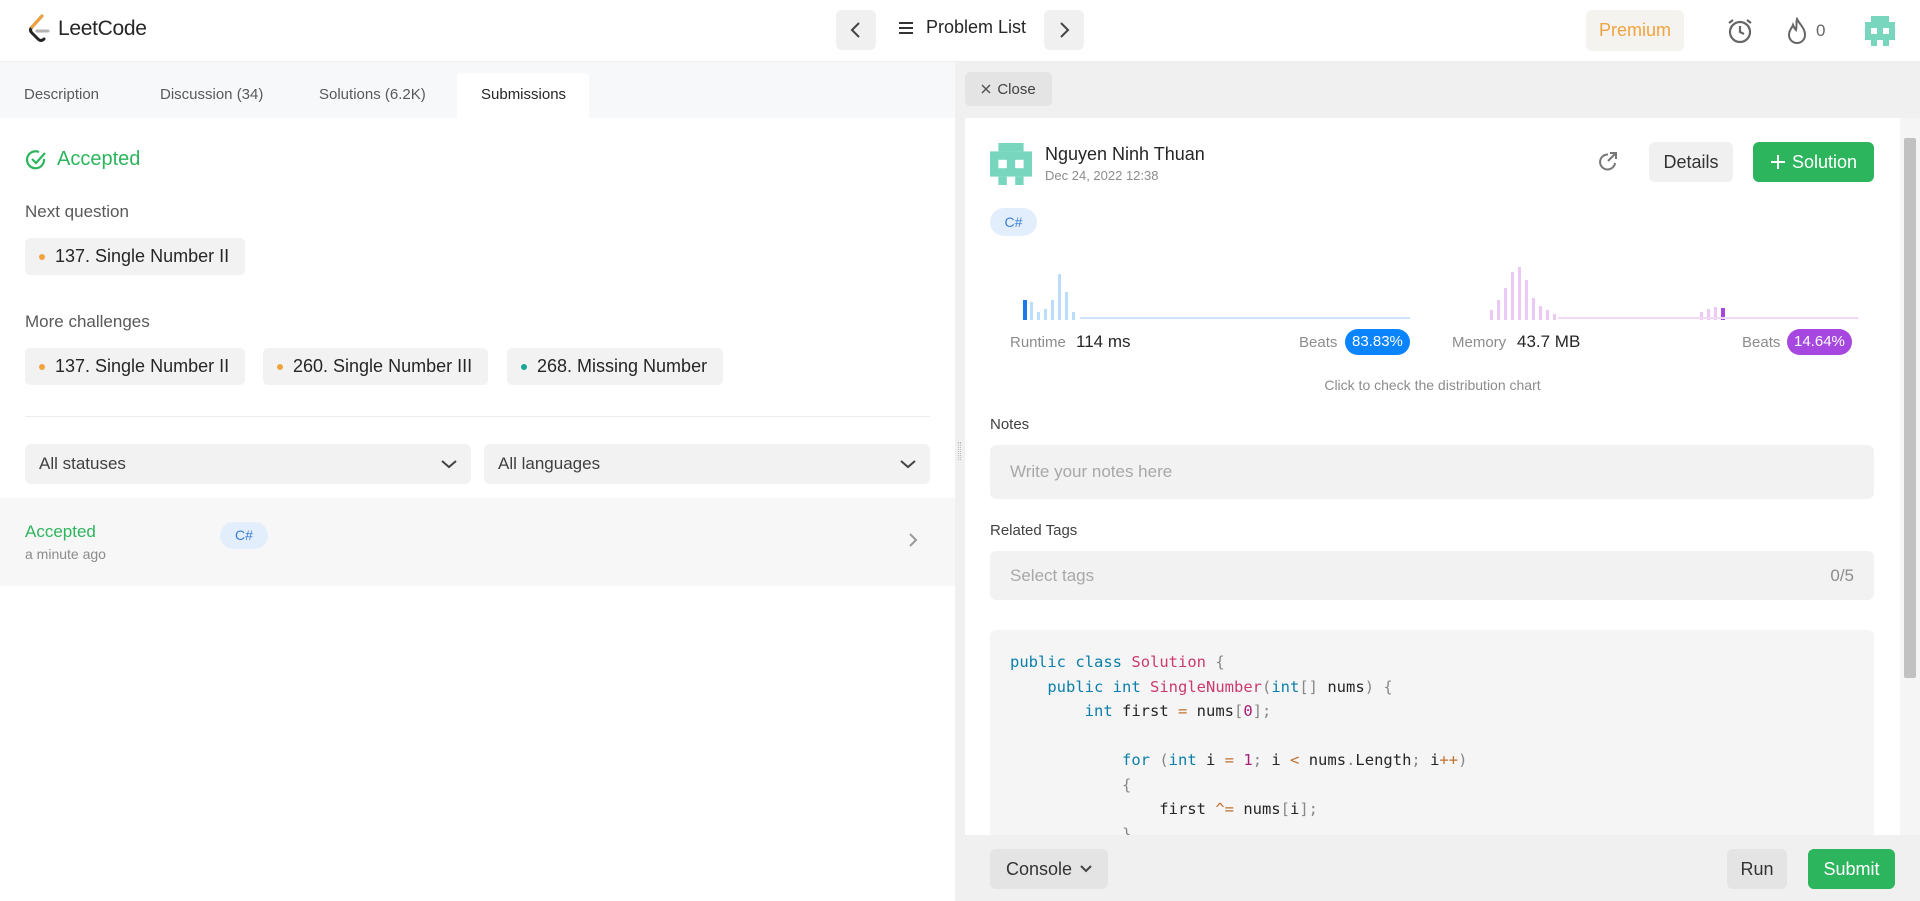 The width and height of the screenshot is (1920, 901). I want to click on panel-resize-handle, so click(960, 481).